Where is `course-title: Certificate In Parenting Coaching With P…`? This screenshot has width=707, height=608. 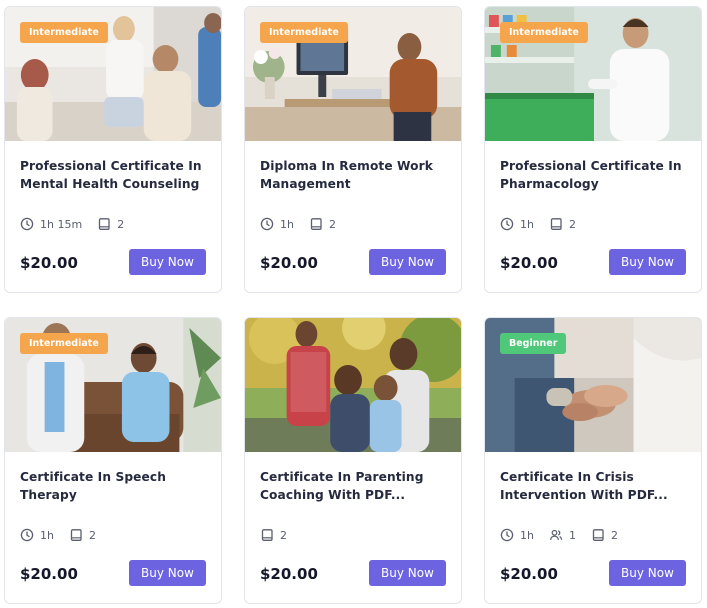
course-title: Certificate In Parenting Coaching With P… is located at coordinates (353, 486).